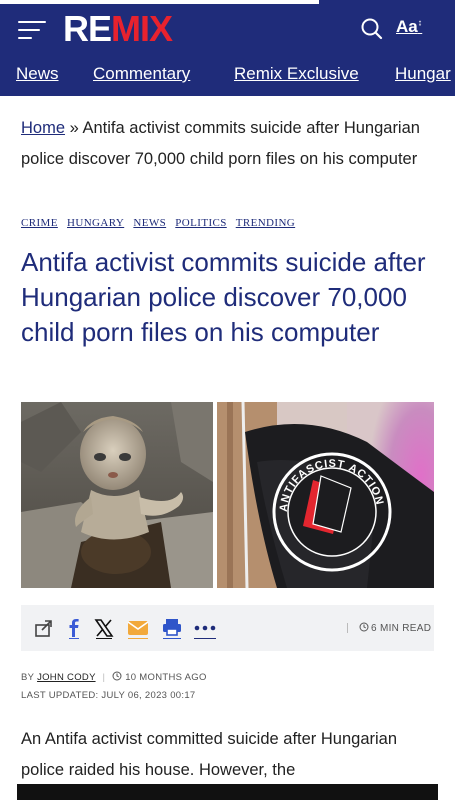 Image resolution: width=455 pixels, height=800 pixels. What do you see at coordinates (37, 74) in the screenshot?
I see `nav-item-news: News` at bounding box center [37, 74].